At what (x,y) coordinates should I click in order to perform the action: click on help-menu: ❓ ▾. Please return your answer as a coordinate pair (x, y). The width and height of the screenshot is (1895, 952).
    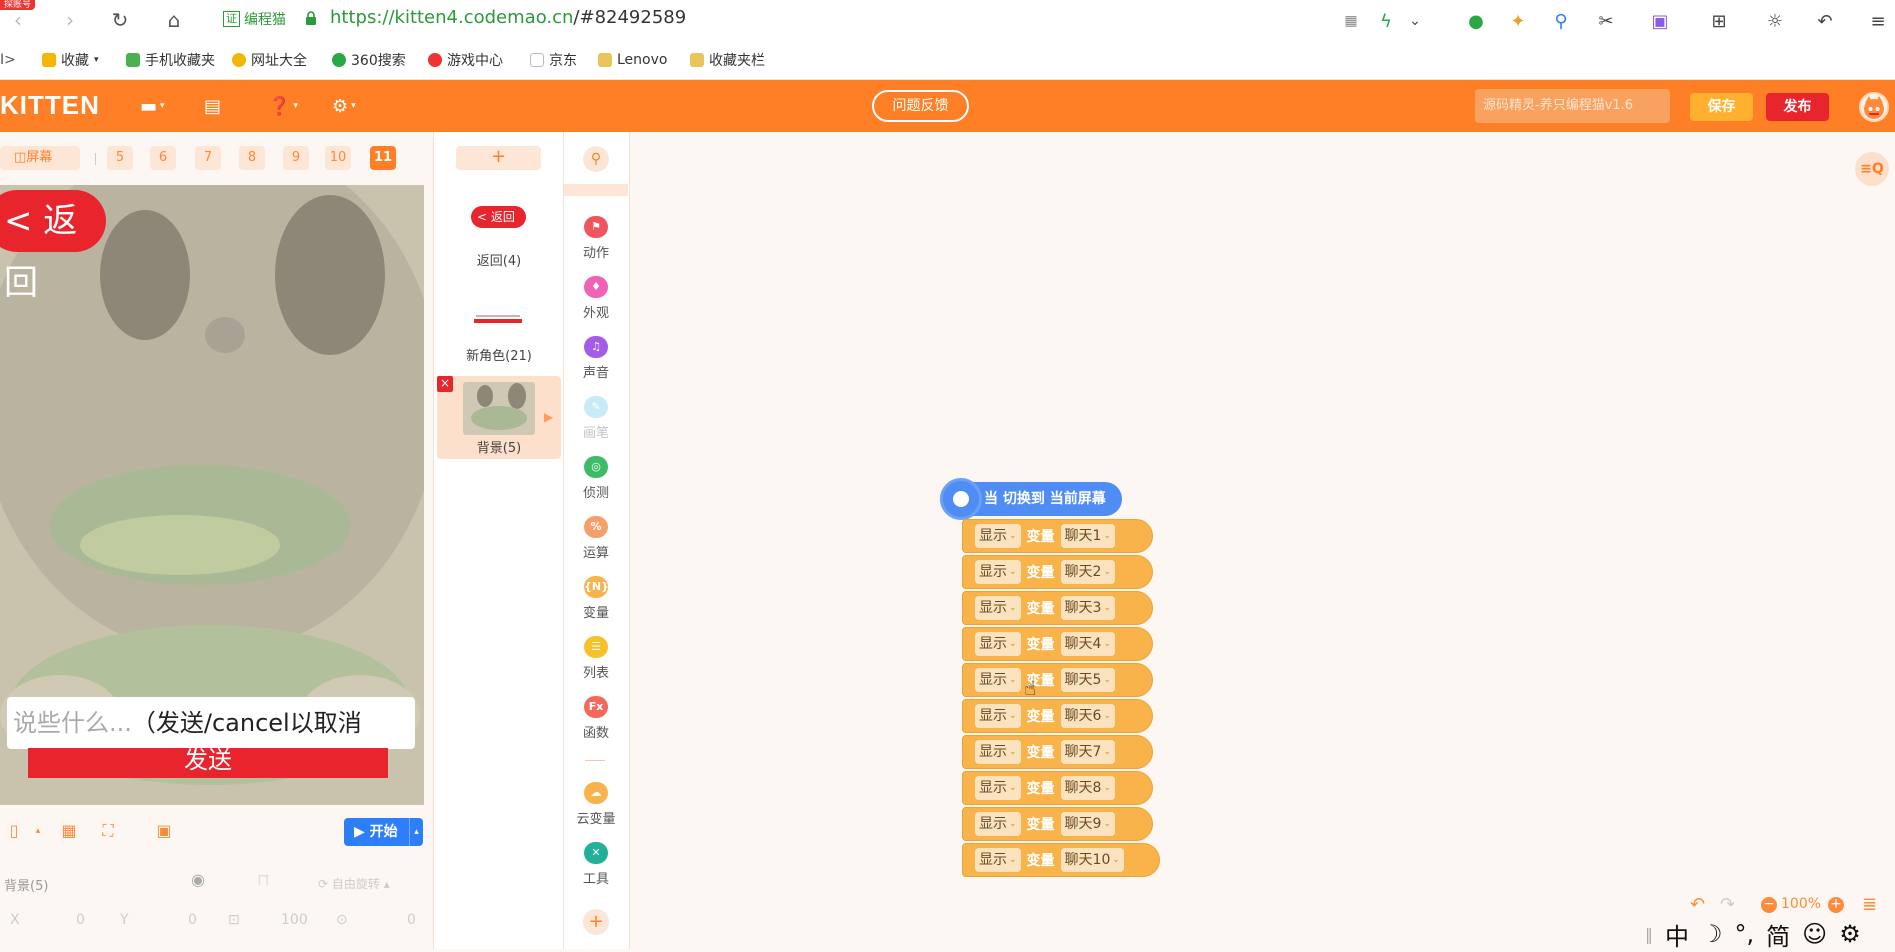
    Looking at the image, I should click on (283, 106).